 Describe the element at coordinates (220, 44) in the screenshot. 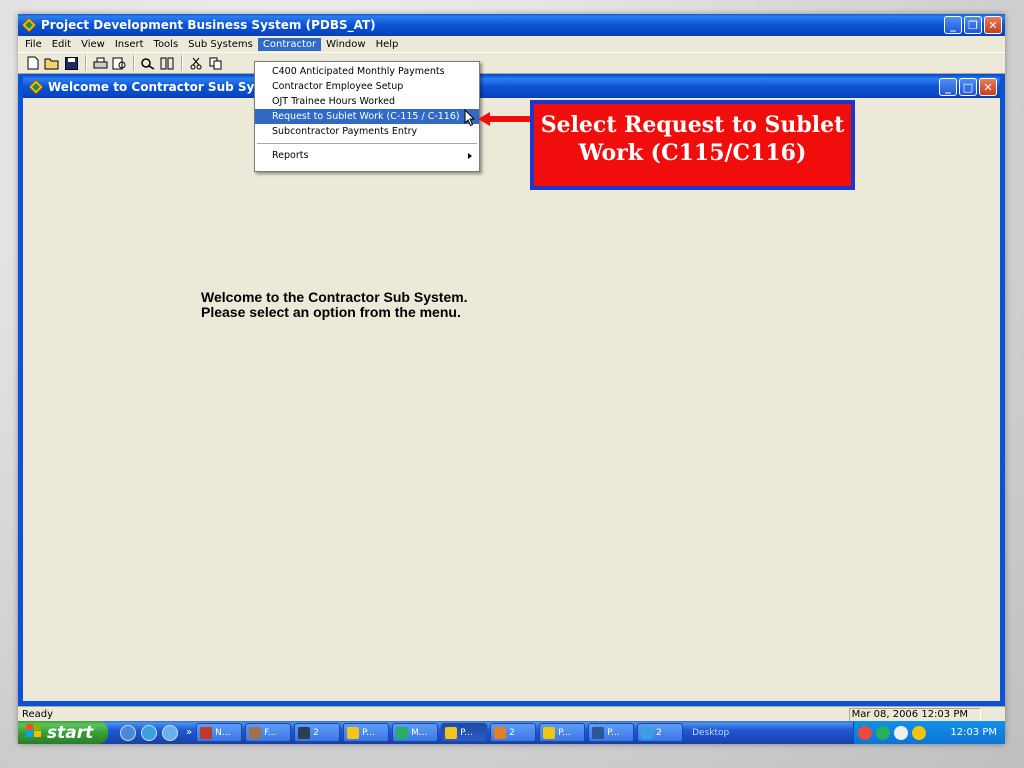

I see `menu-sub-systems: Sub Systems` at that location.